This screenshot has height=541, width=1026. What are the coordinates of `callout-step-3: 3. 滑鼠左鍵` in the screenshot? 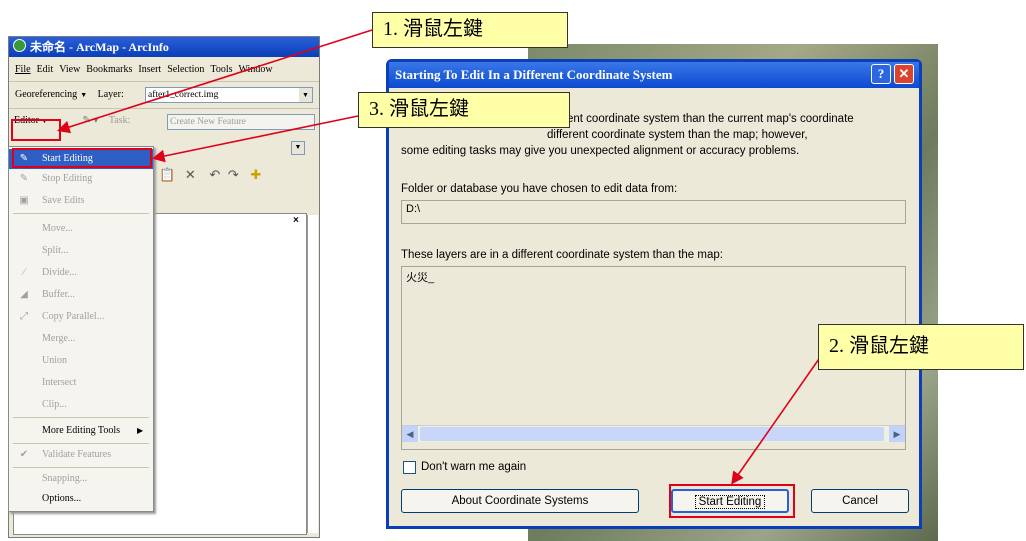 It's located at (464, 110).